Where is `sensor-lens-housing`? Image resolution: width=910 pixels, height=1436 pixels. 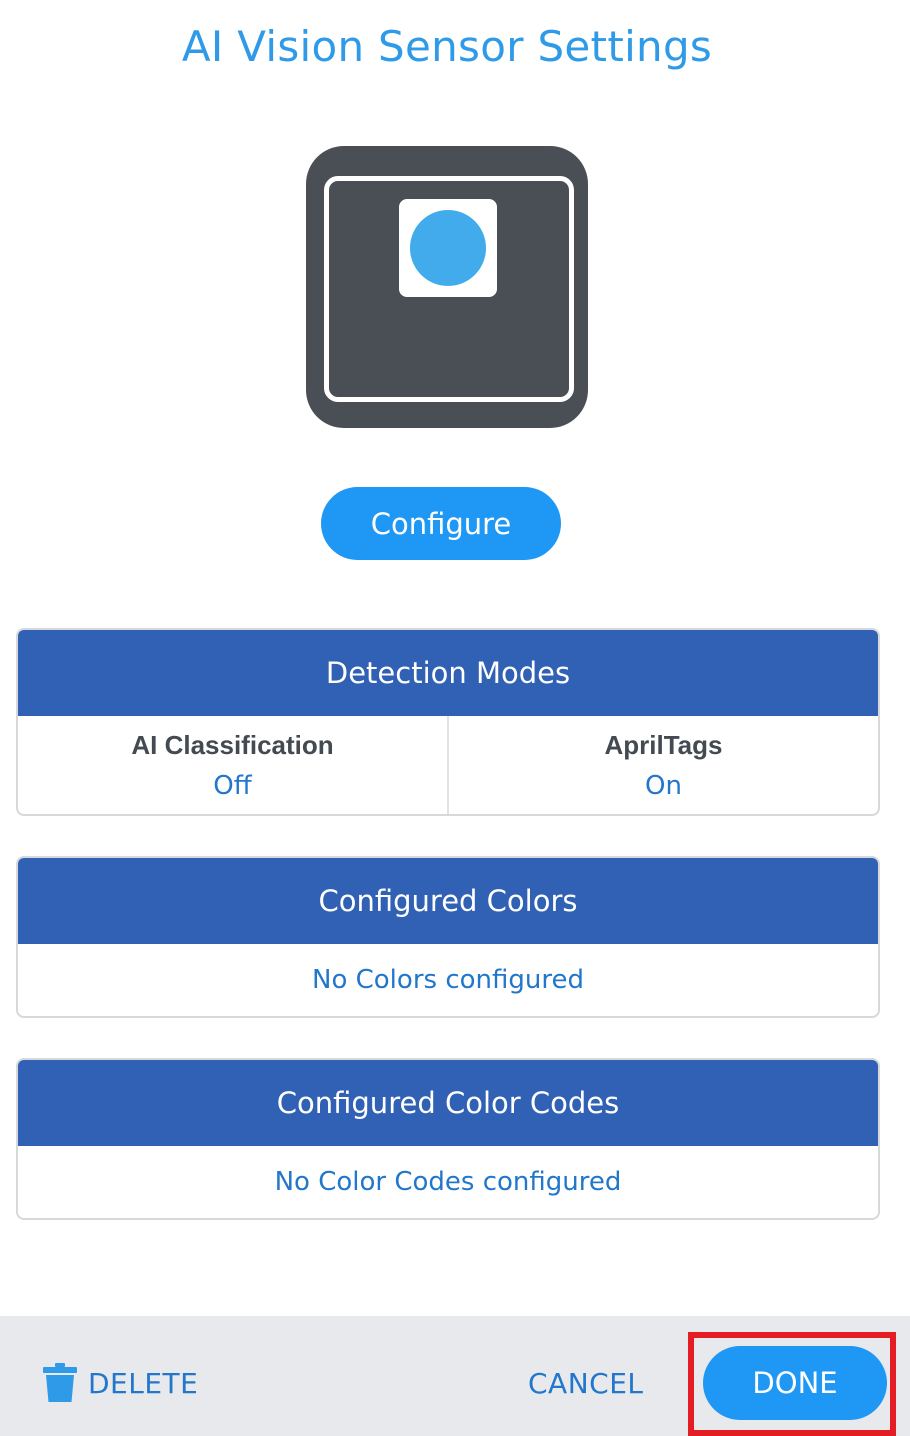
sensor-lens-housing is located at coordinates (448, 248).